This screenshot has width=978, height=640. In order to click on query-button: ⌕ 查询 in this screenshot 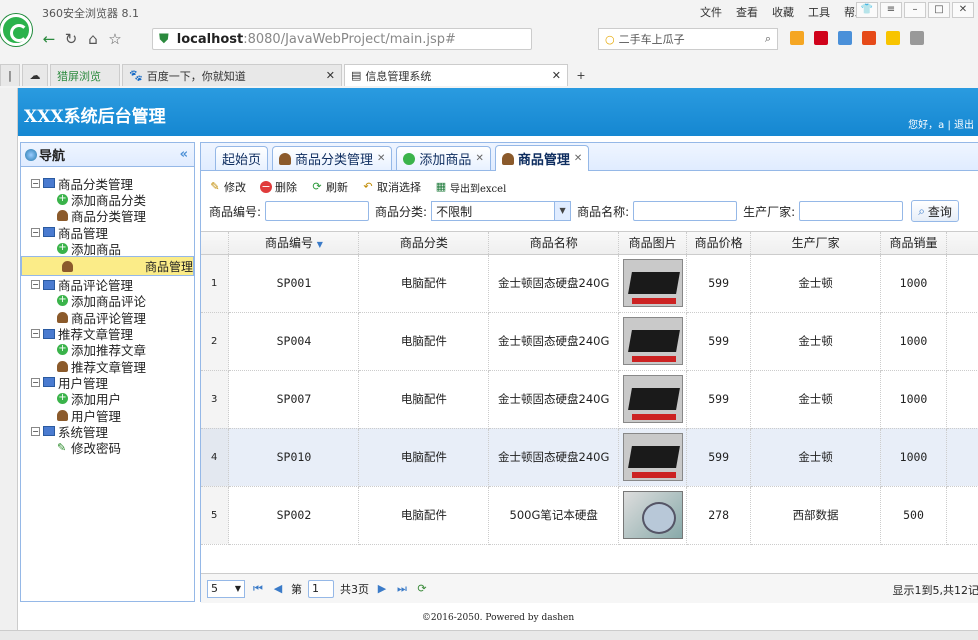, I will do `click(935, 211)`.